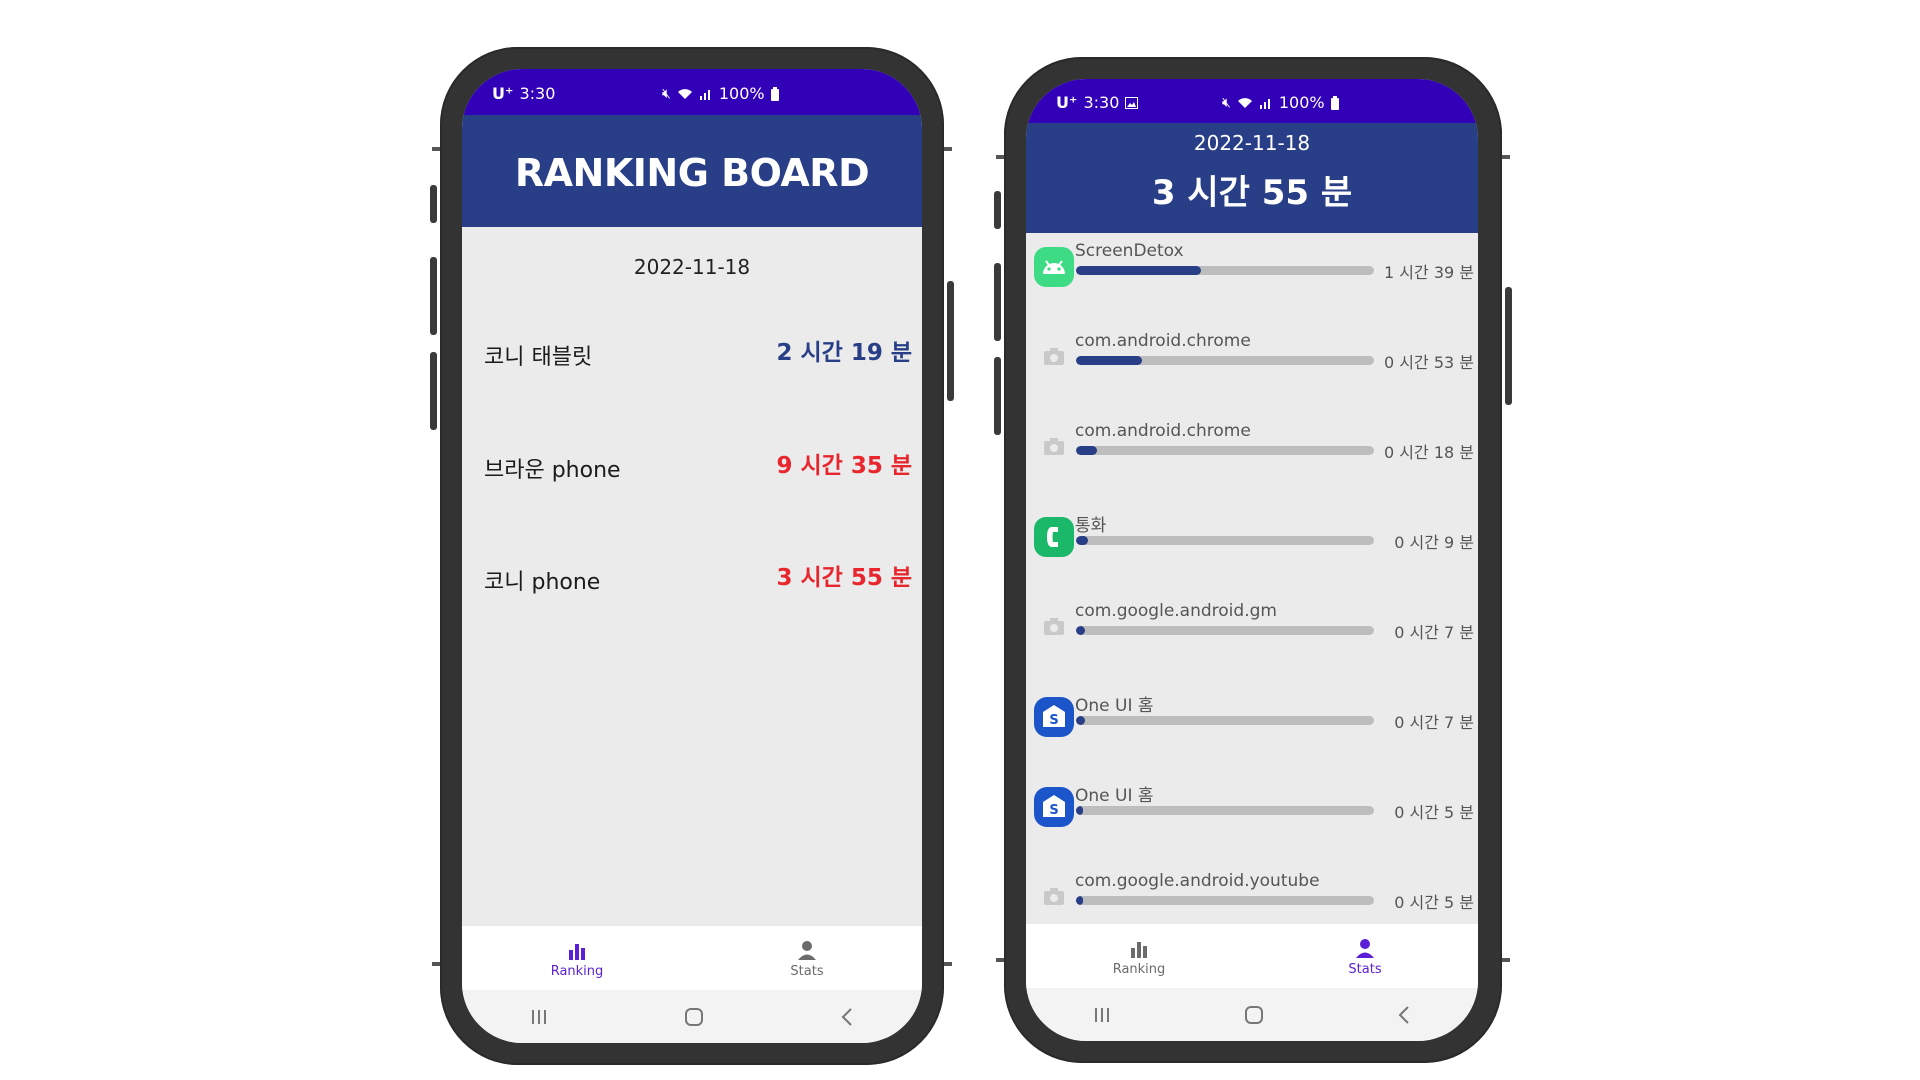  Describe the element at coordinates (1254, 269) in the screenshot. I see `app-usage-row: ScreenDetox 1 시간 39 분` at that location.